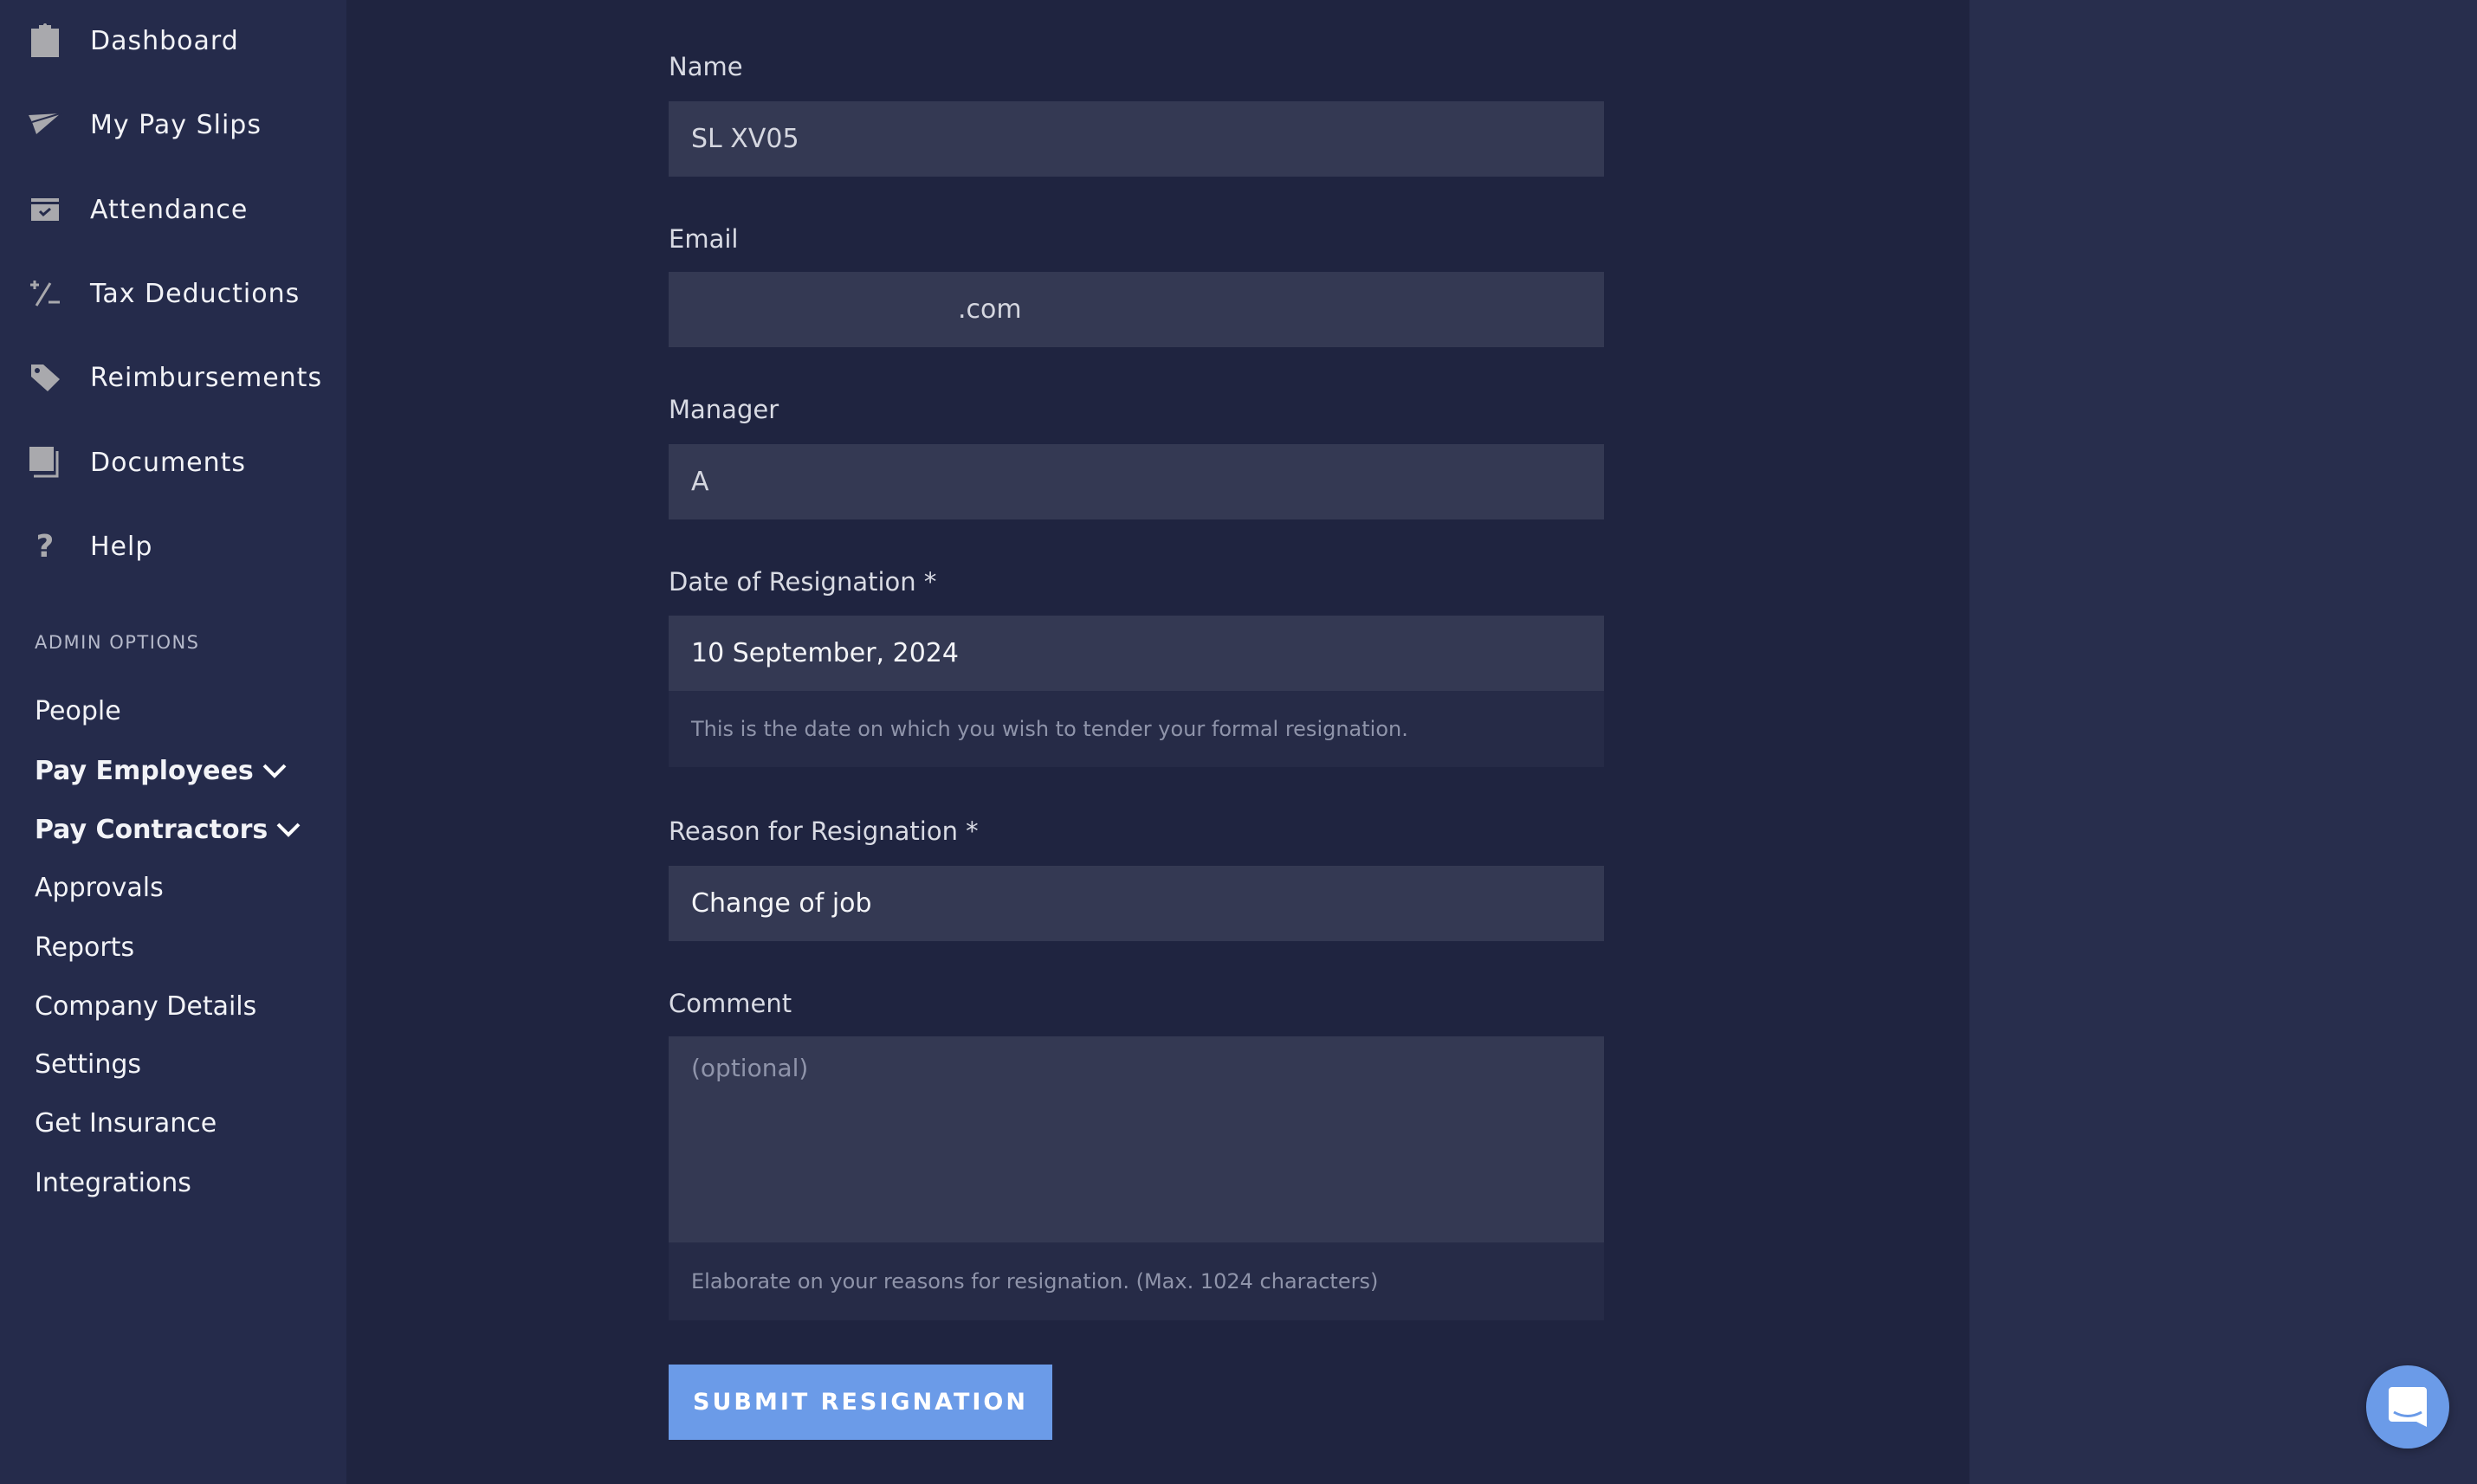  Describe the element at coordinates (173, 546) in the screenshot. I see `nav-help: ? Help` at that location.